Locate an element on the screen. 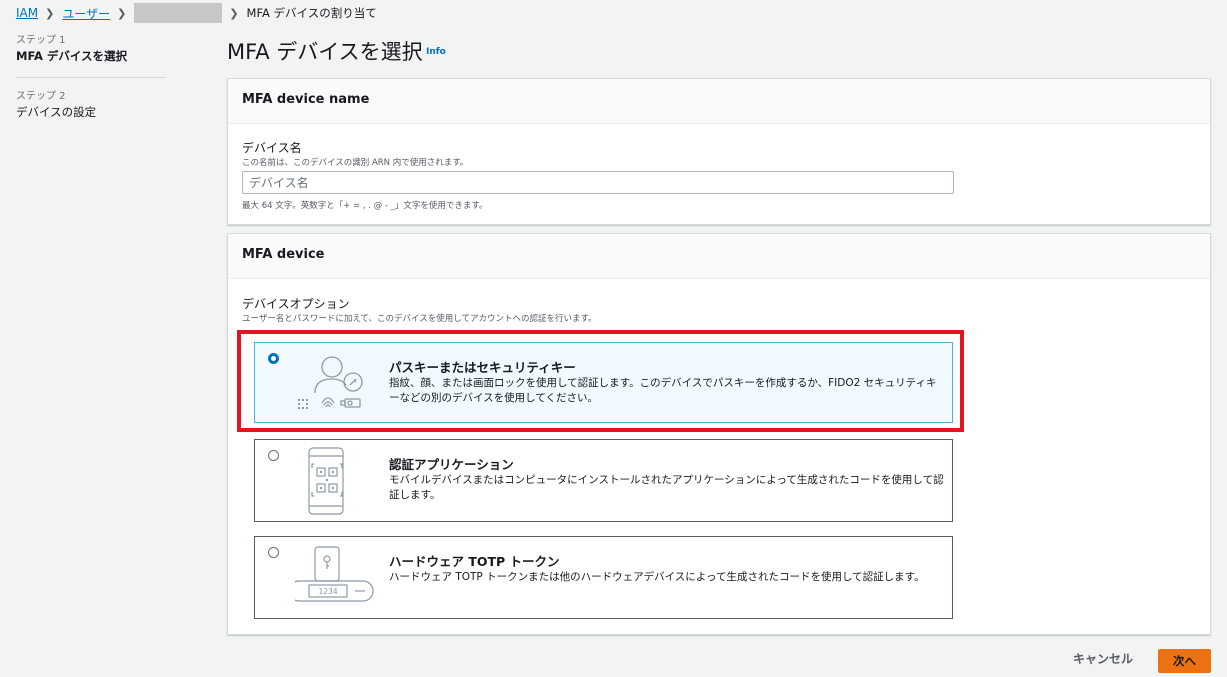 The width and height of the screenshot is (1227, 677). breadcrumb: IAM ❯ ユーザー ❯ ❯ MFA デバイスの割り当て is located at coordinates (196, 13).